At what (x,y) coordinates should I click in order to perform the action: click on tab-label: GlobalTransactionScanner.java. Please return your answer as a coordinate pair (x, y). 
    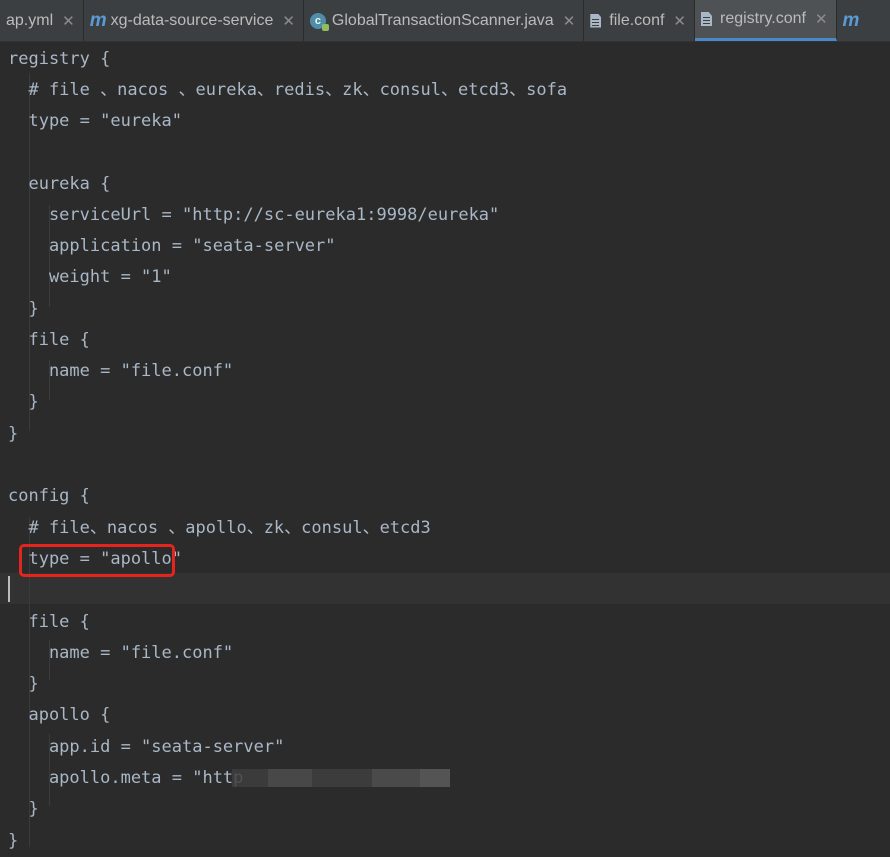
    Looking at the image, I should click on (442, 20).